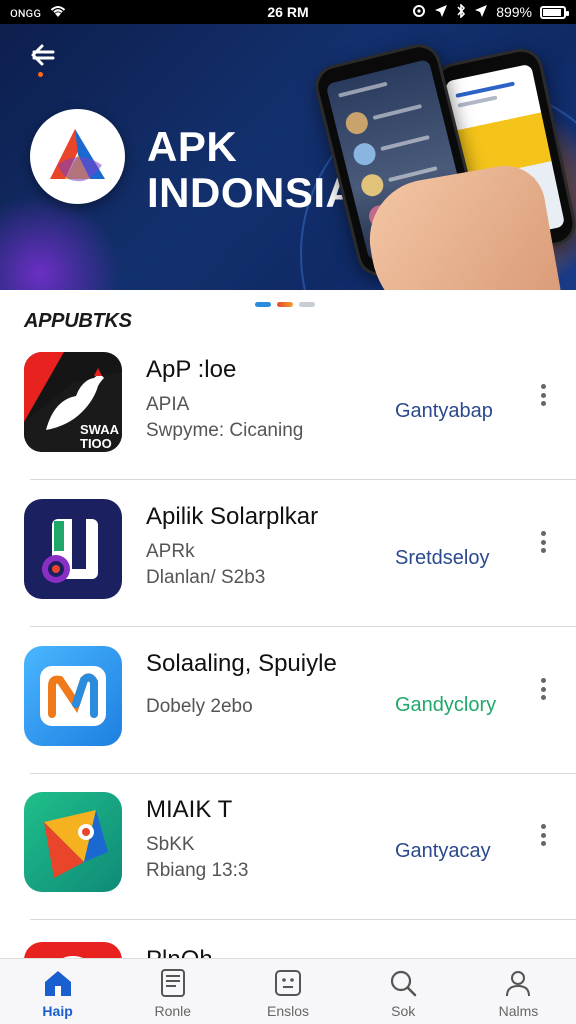 The image size is (576, 1024). What do you see at coordinates (58, 983) in the screenshot?
I see `home-icon` at bounding box center [58, 983].